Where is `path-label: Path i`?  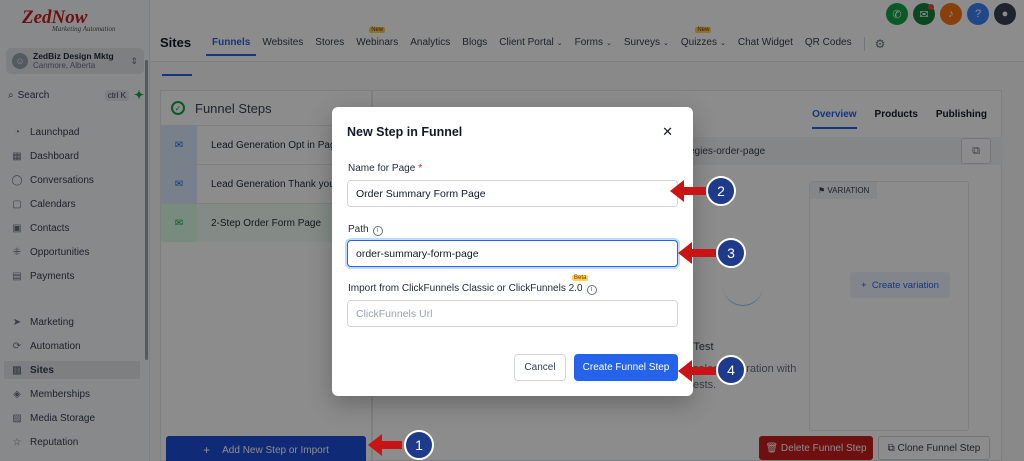 path-label: Path i is located at coordinates (365, 230).